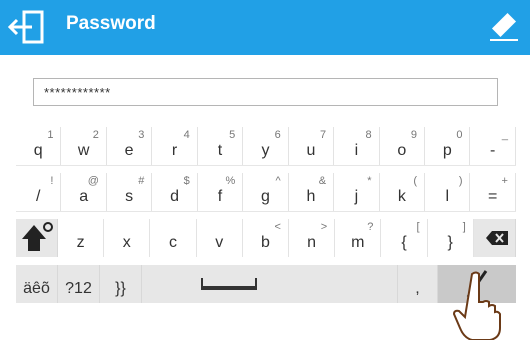 Image resolution: width=530 pixels, height=343 pixels. Describe the element at coordinates (324, 227) in the screenshot. I see `key-secondary-label: >` at that location.